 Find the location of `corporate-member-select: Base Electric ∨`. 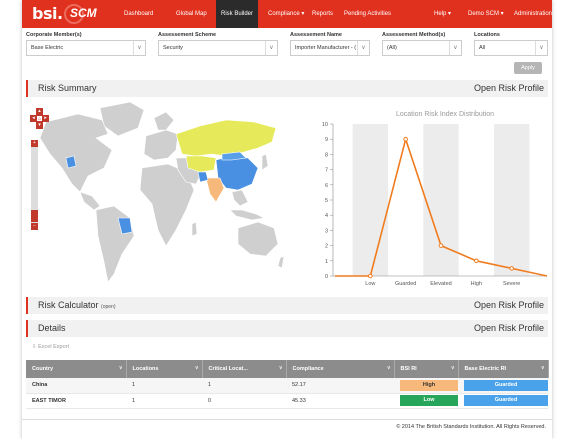

corporate-member-select: Base Electric ∨ is located at coordinates (86, 48).